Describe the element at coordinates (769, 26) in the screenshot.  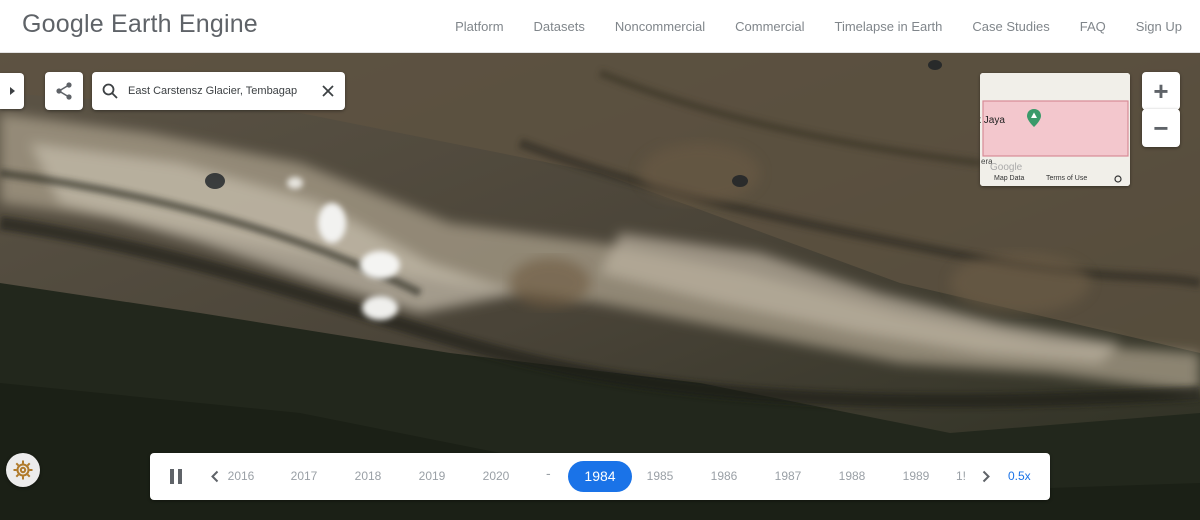
I see `nav-commercial: Commercial` at that location.